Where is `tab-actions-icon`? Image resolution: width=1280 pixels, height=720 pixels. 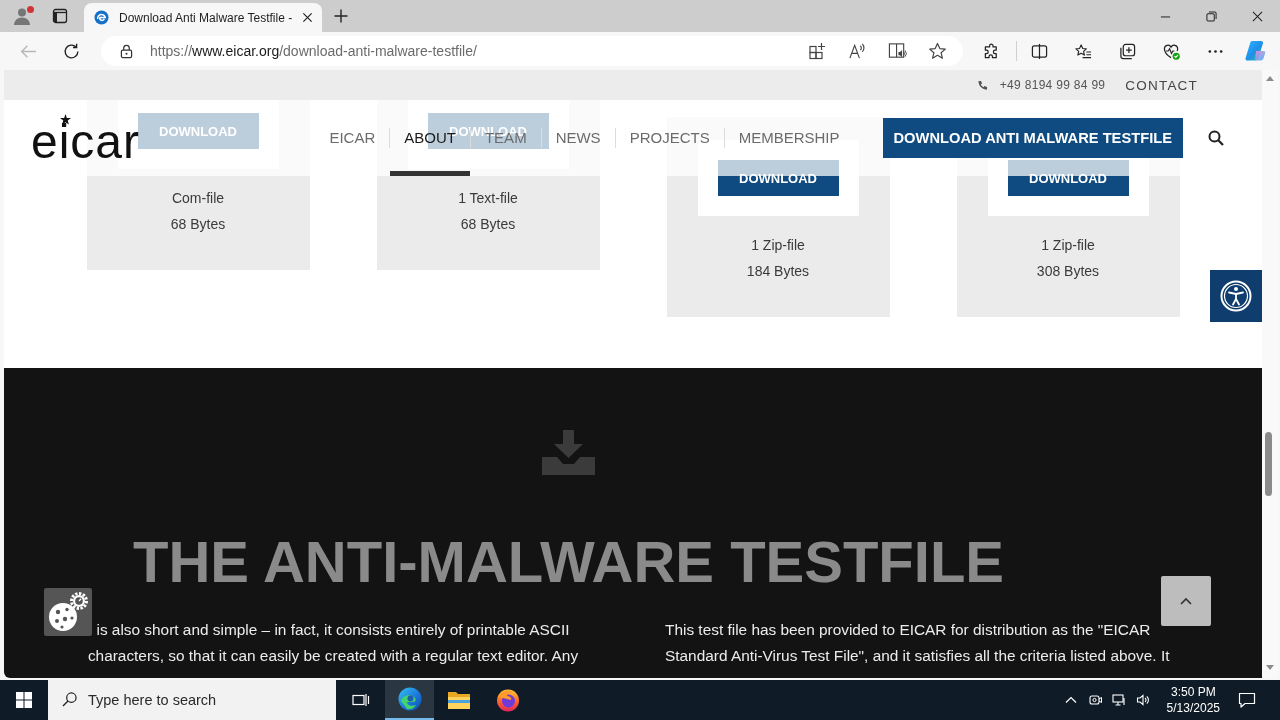 tab-actions-icon is located at coordinates (60, 16).